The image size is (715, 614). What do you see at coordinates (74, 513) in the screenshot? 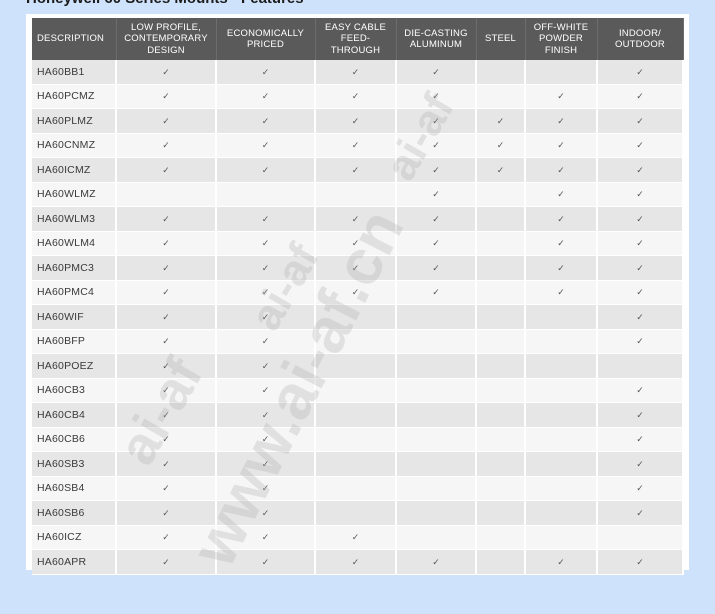
I see `model-cell: HA60SB6` at bounding box center [74, 513].